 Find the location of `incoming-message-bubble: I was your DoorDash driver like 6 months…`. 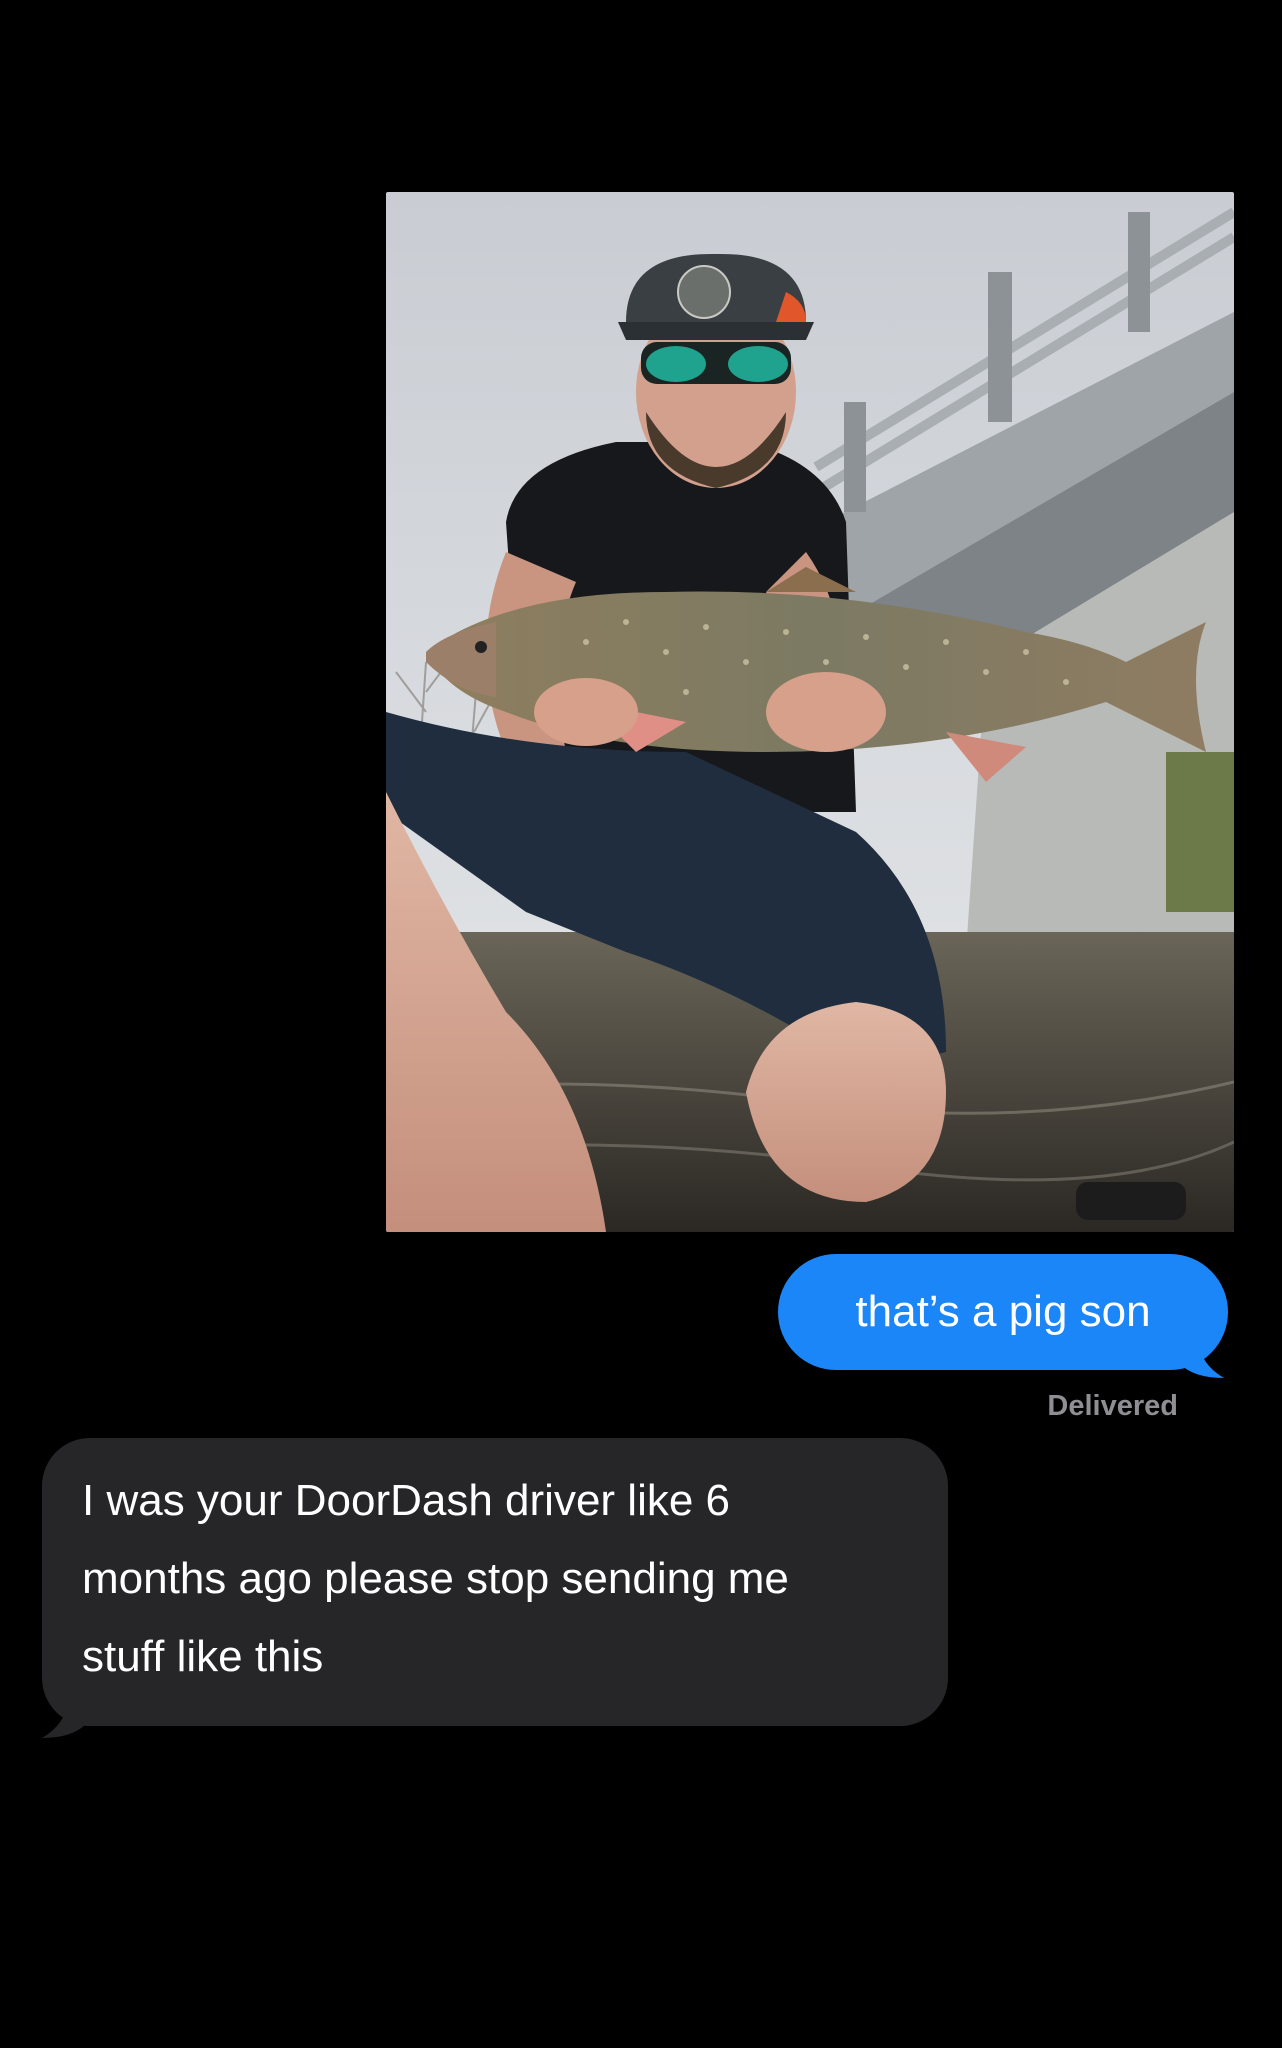

incoming-message-bubble: I was your DoorDash driver like 6 months… is located at coordinates (495, 1582).